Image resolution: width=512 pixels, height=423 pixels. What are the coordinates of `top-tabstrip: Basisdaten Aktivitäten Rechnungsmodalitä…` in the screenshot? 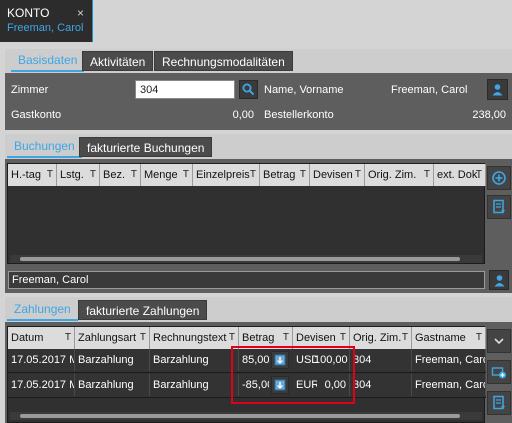 It's located at (258, 61).